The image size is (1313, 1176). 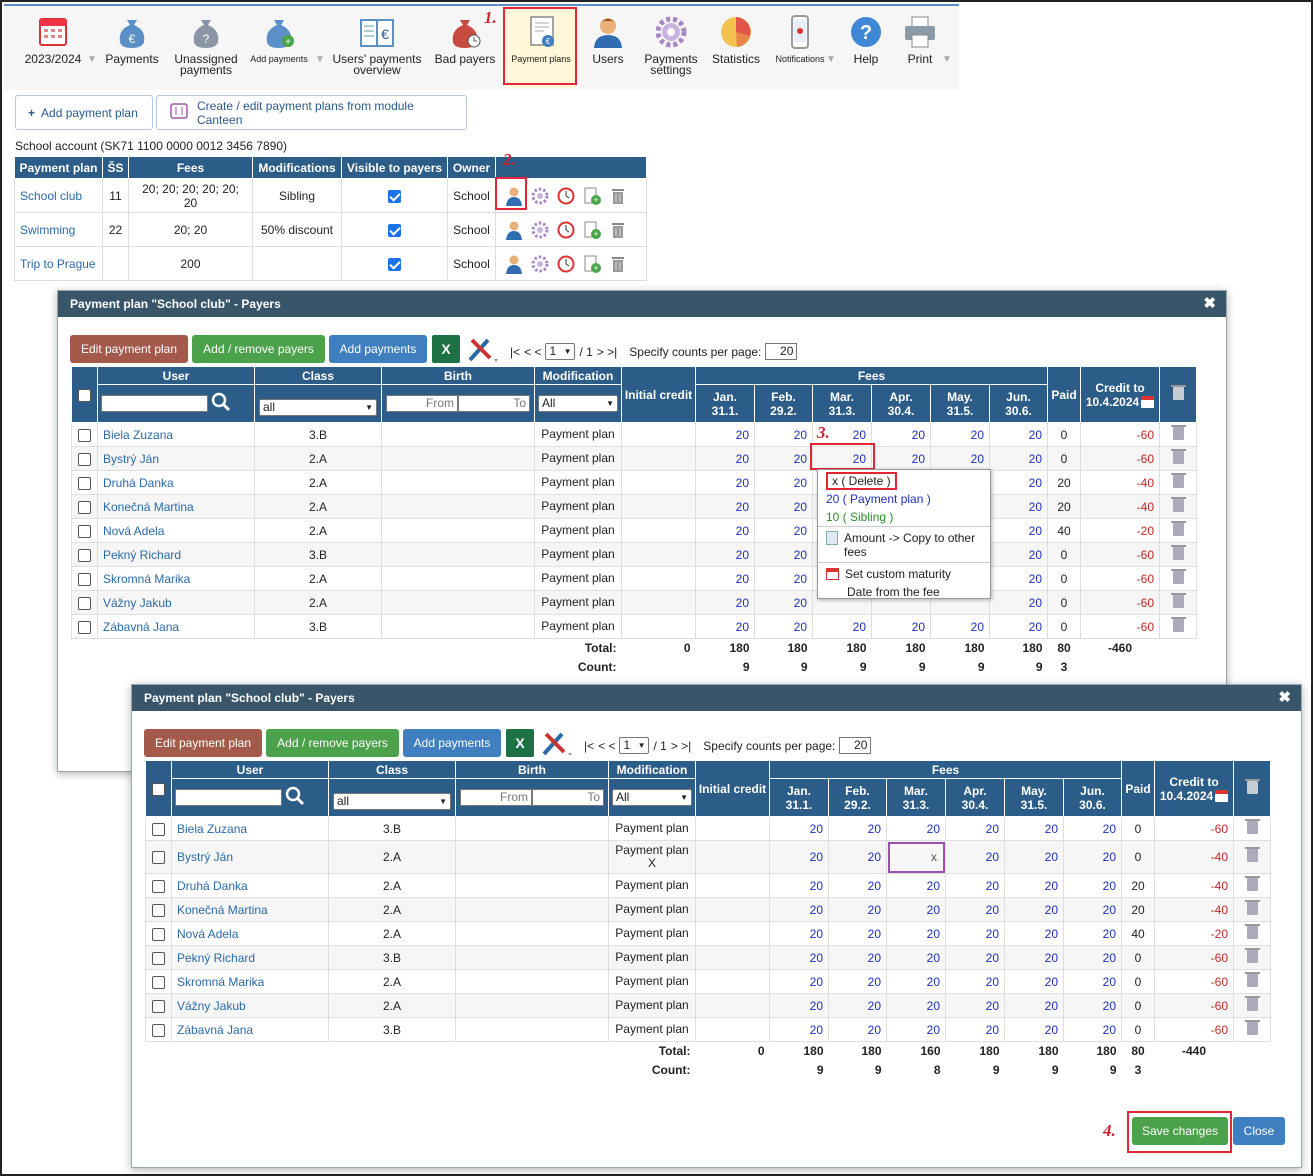 I want to click on plan-name-link: Trip to Prague, so click(x=58, y=263).